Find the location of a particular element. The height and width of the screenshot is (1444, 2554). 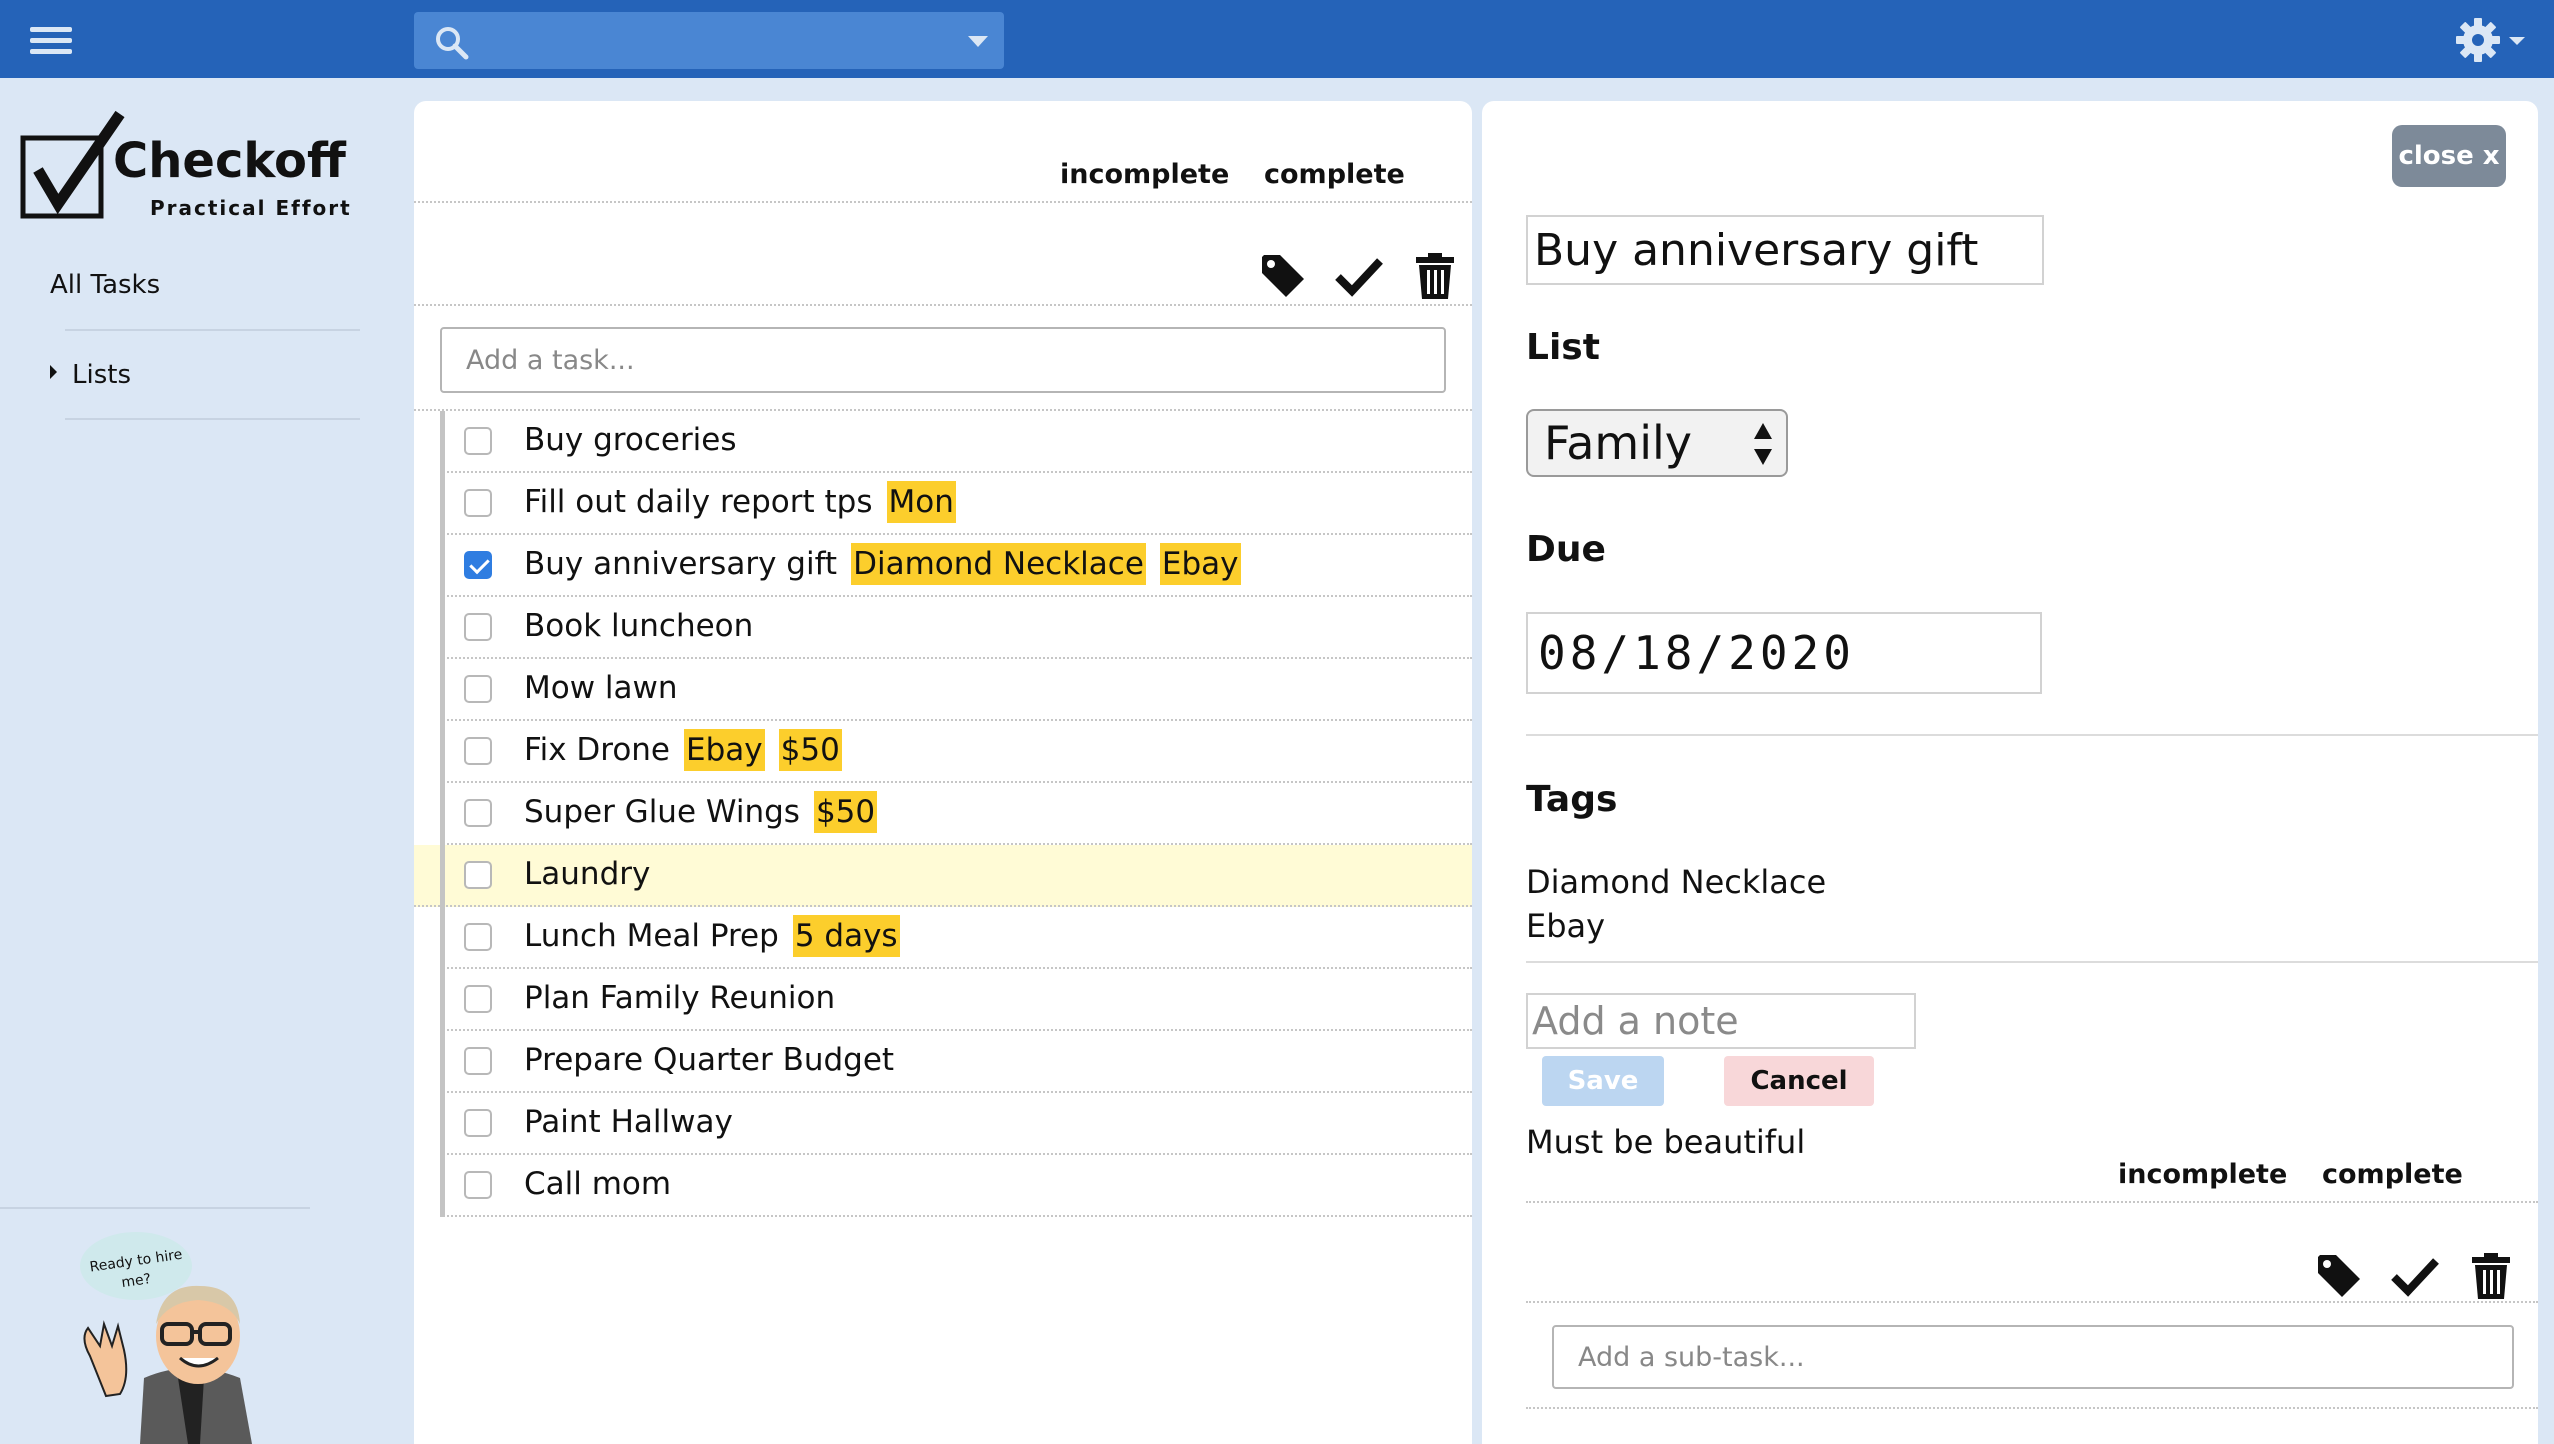

tag-item: Ebay is located at coordinates (1566, 926).